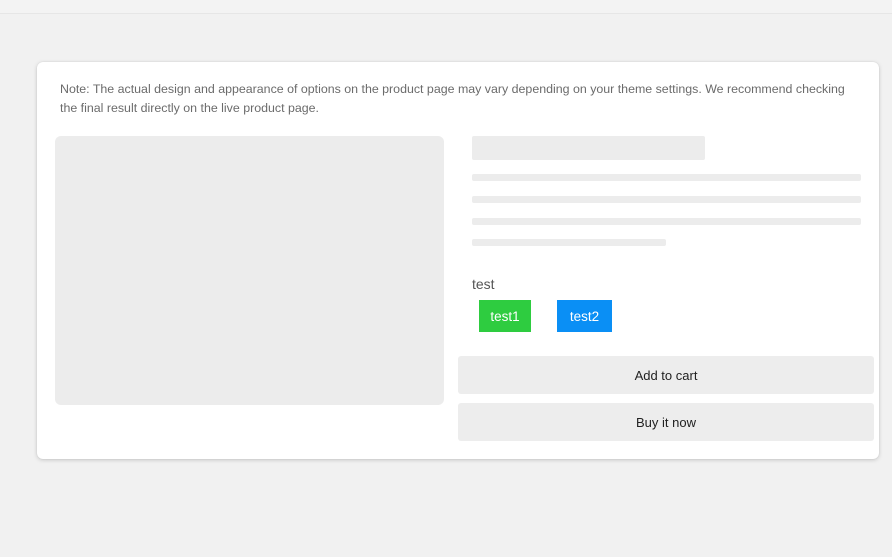  I want to click on option-label: test, so click(483, 284).